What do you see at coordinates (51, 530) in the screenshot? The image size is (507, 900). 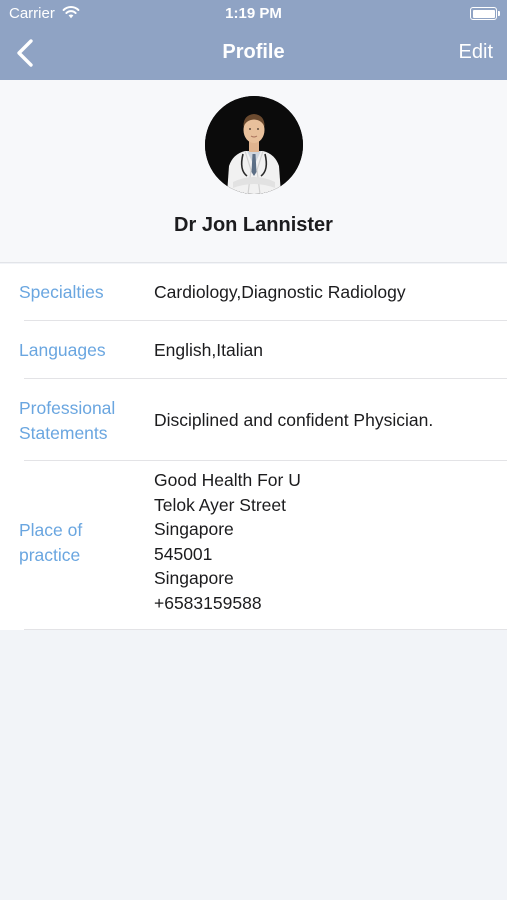 I see `place-label-line: Place of` at bounding box center [51, 530].